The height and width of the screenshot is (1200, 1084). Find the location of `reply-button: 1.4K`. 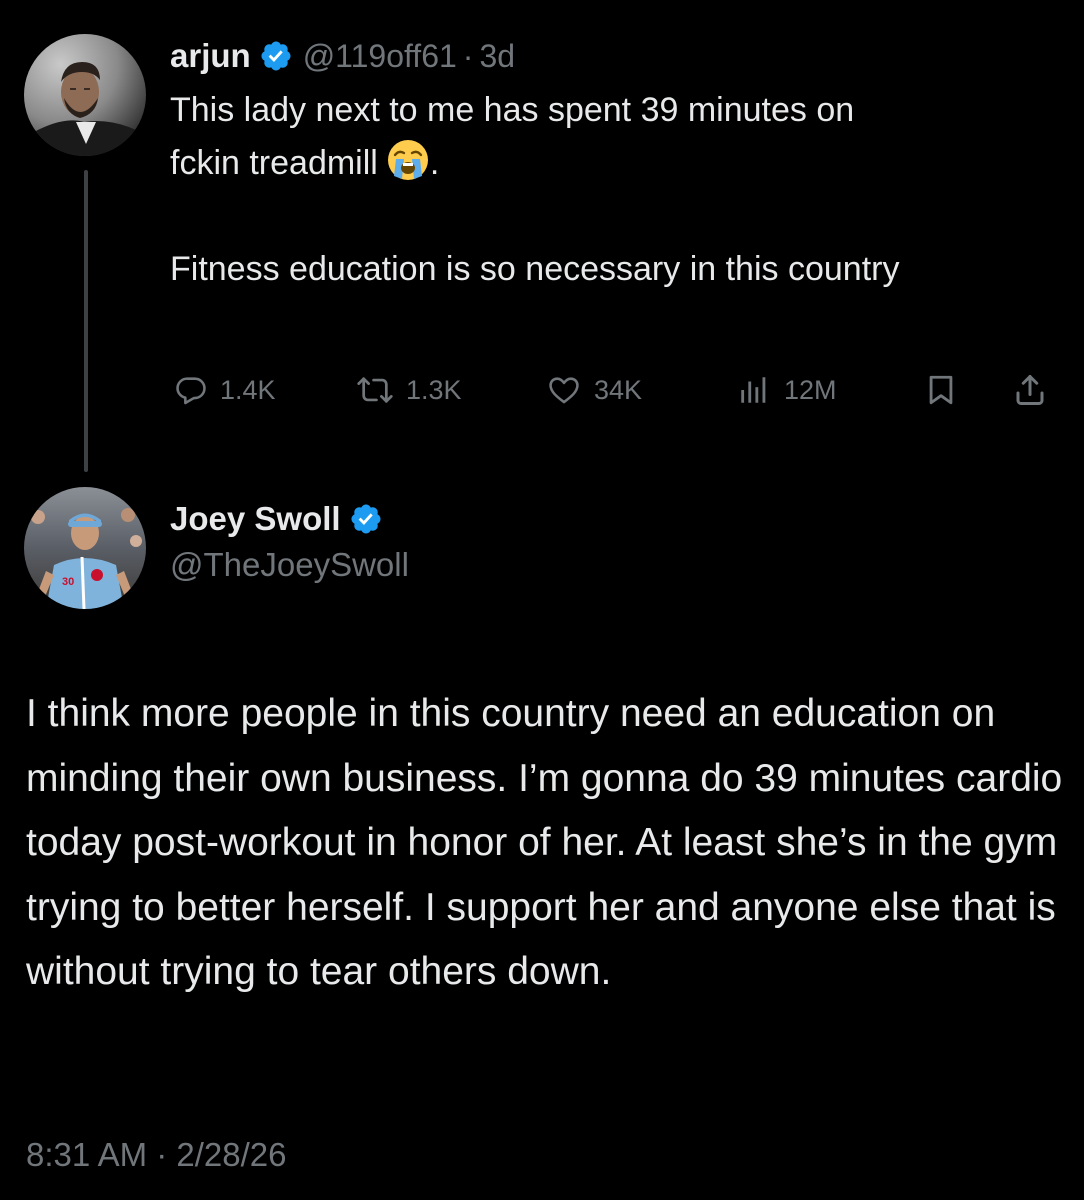

reply-button: 1.4K is located at coordinates (225, 390).